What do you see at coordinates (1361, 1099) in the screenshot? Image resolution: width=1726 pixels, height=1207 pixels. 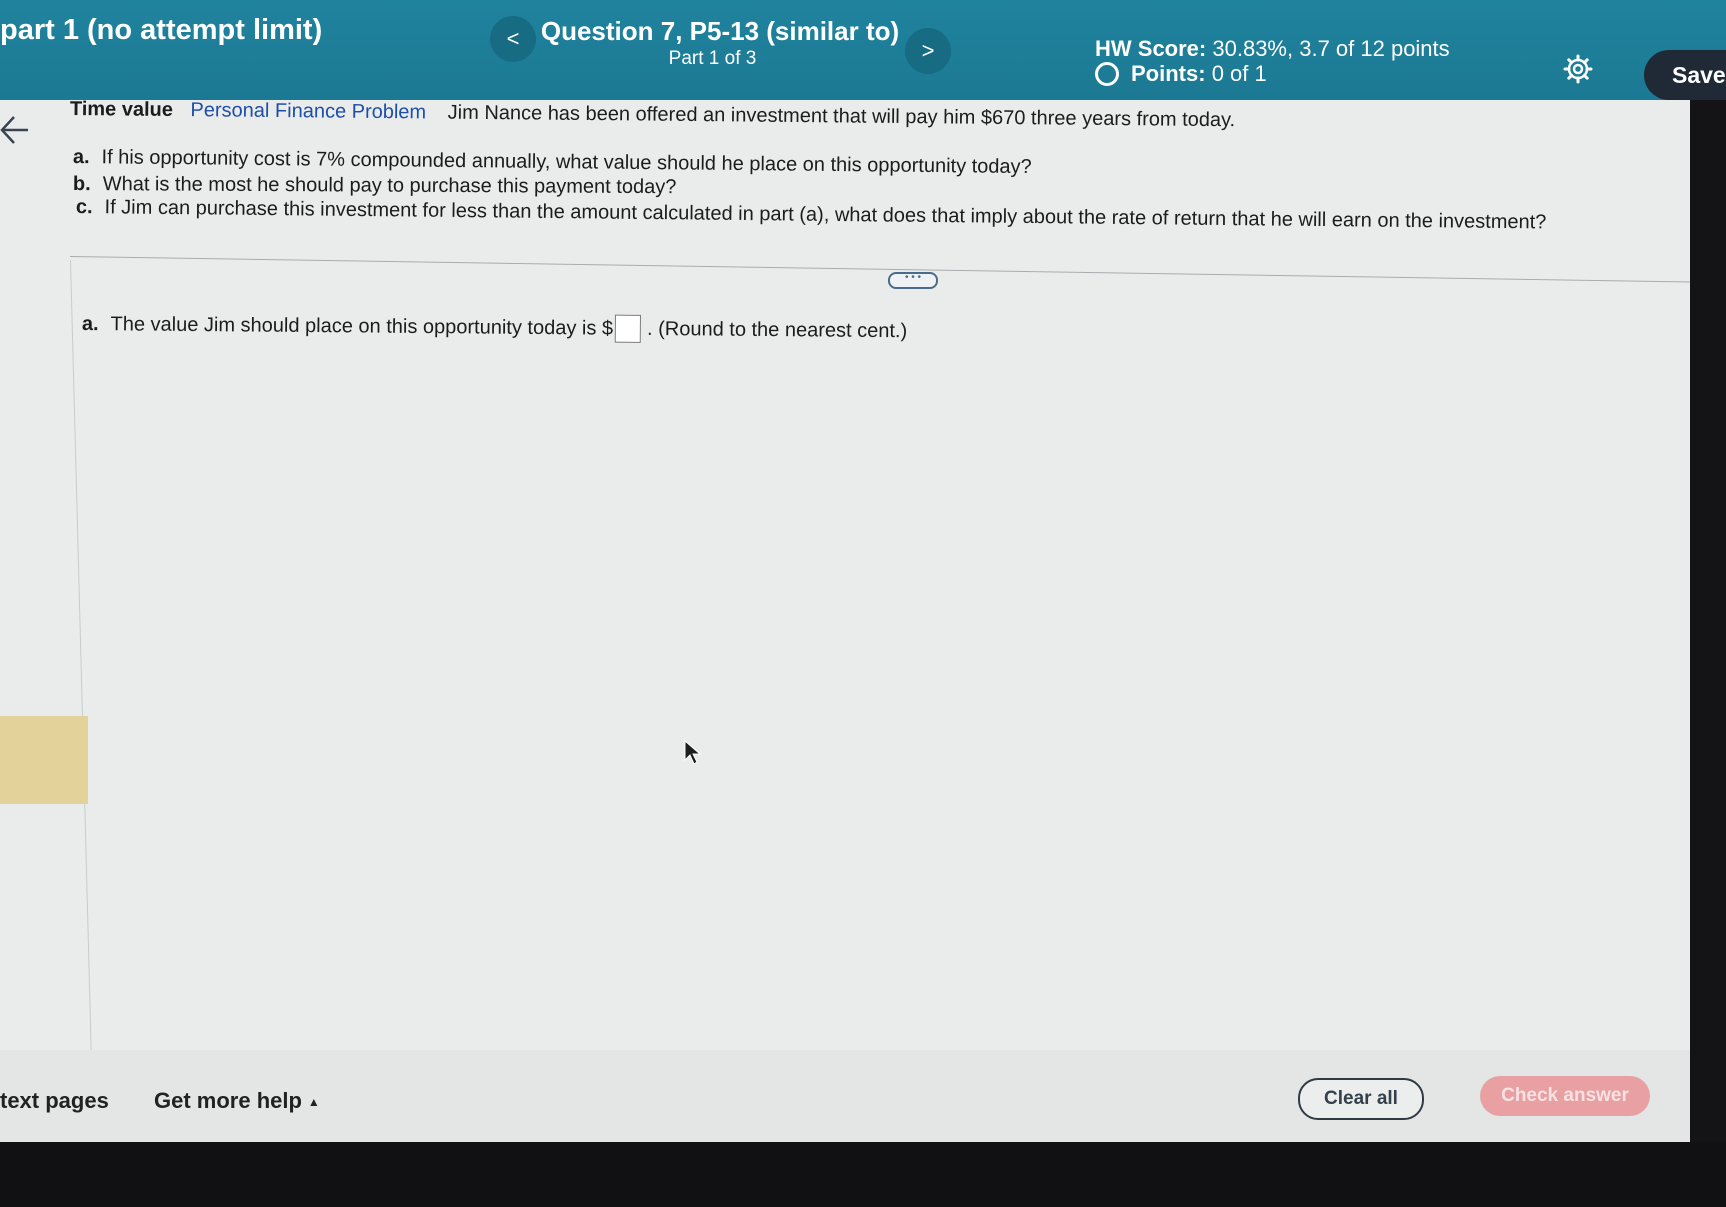 I see `clear-all-button: Clear all` at bounding box center [1361, 1099].